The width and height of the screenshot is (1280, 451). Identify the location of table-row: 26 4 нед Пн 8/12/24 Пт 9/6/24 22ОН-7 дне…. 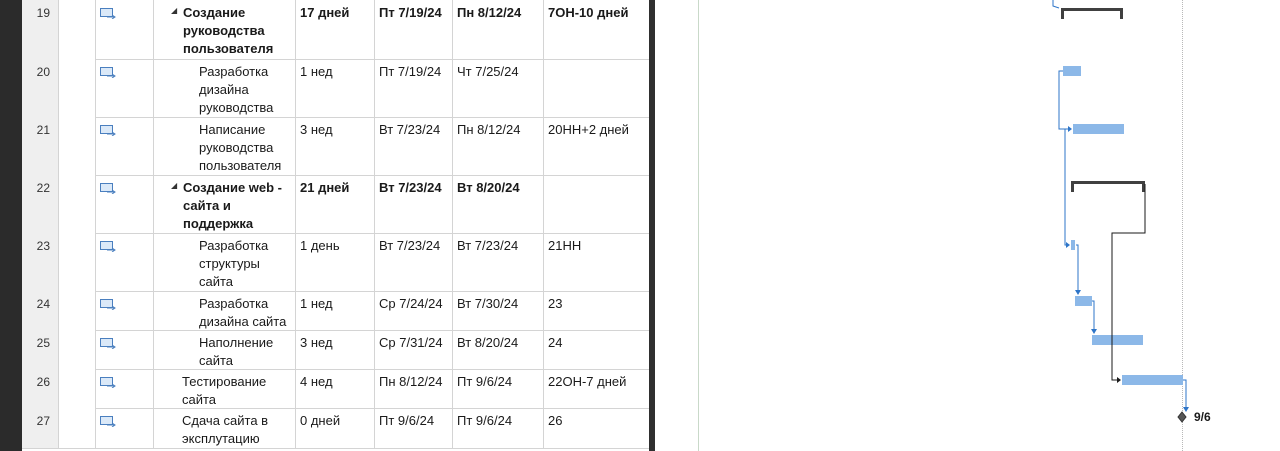
(335, 389).